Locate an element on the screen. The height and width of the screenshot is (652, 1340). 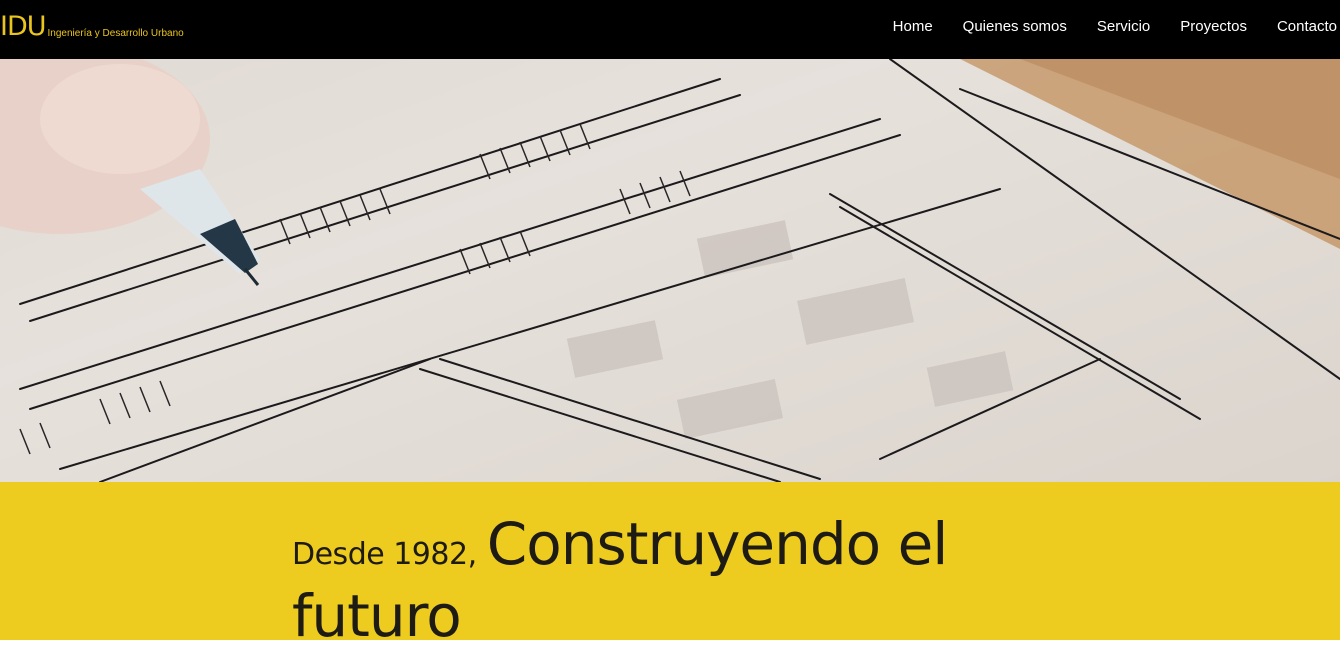
nav-link-proyectos: Proyectos is located at coordinates (1213, 27).